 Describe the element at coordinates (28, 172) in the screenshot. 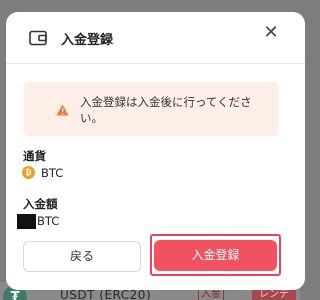

I see `btc-icon: ₿` at that location.